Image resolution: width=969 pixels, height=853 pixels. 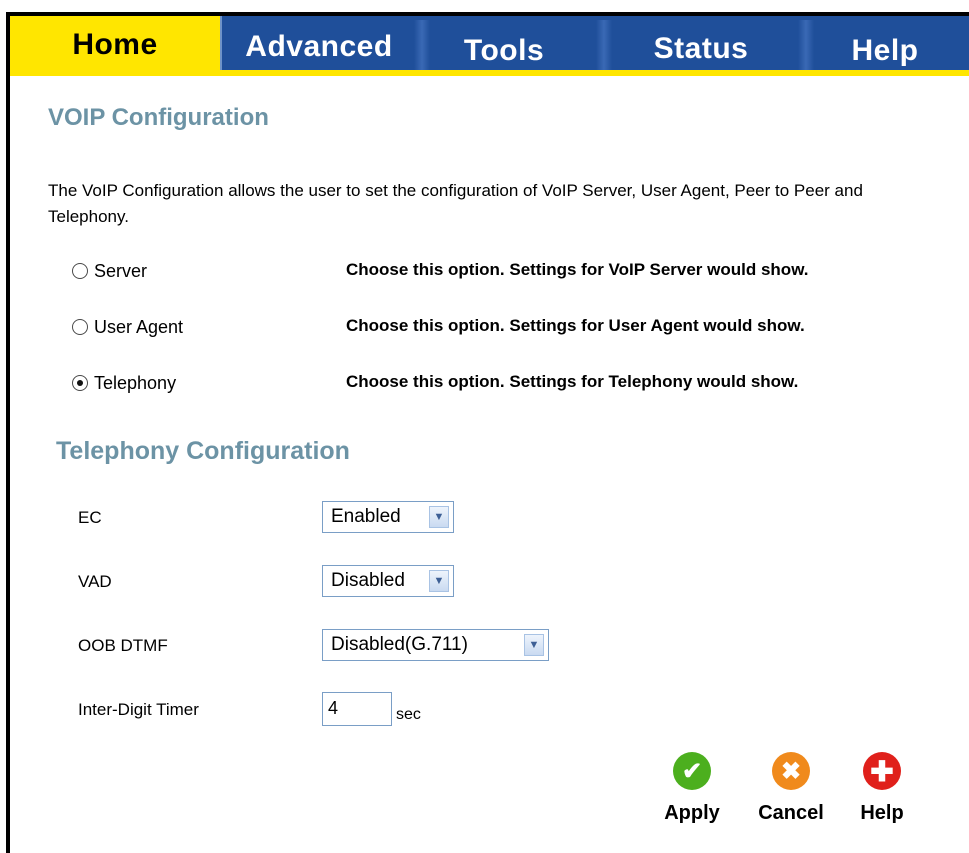 I want to click on tab-bar: Home Advanced Tools Status Help, so click(x=489, y=46).